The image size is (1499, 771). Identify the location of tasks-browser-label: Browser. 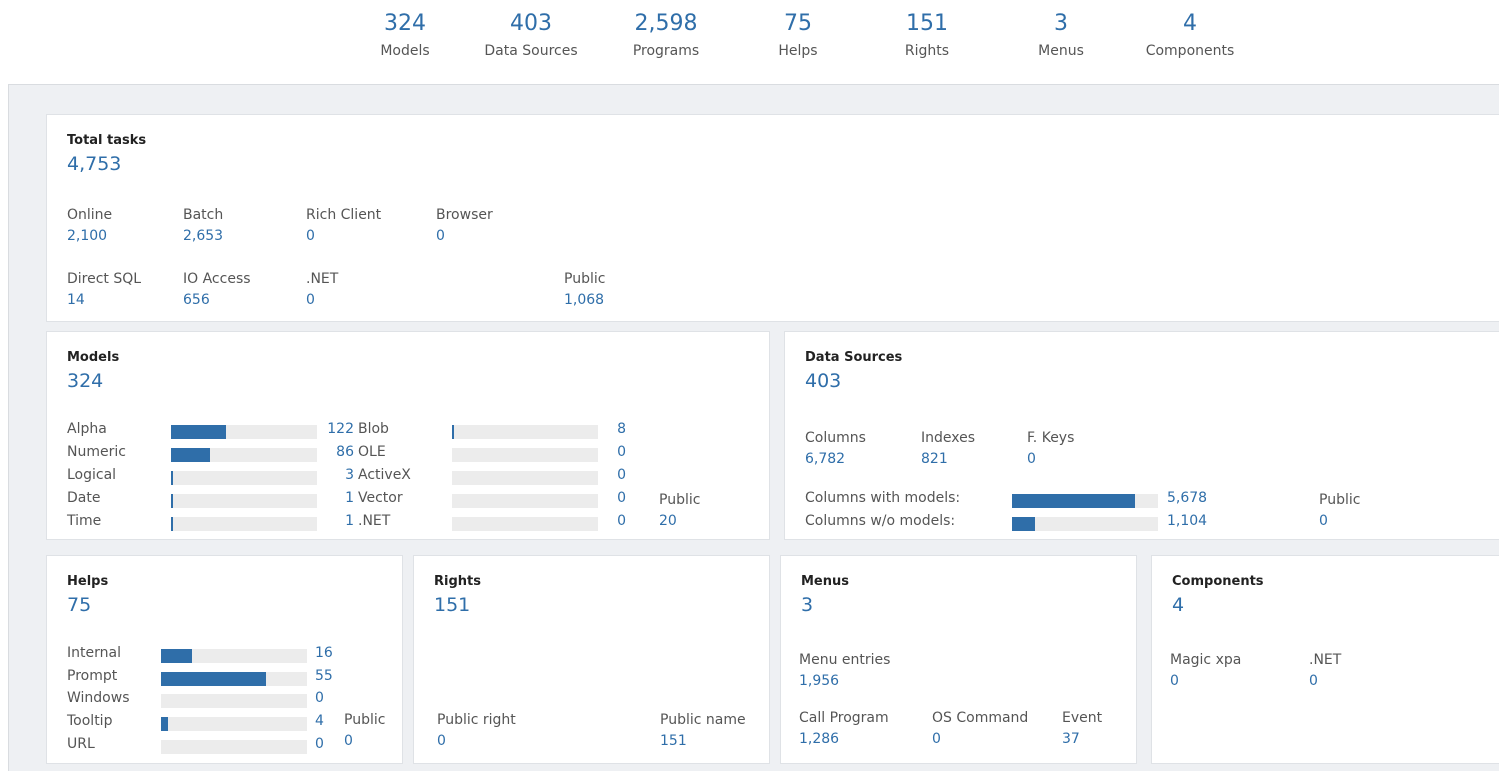
(464, 215).